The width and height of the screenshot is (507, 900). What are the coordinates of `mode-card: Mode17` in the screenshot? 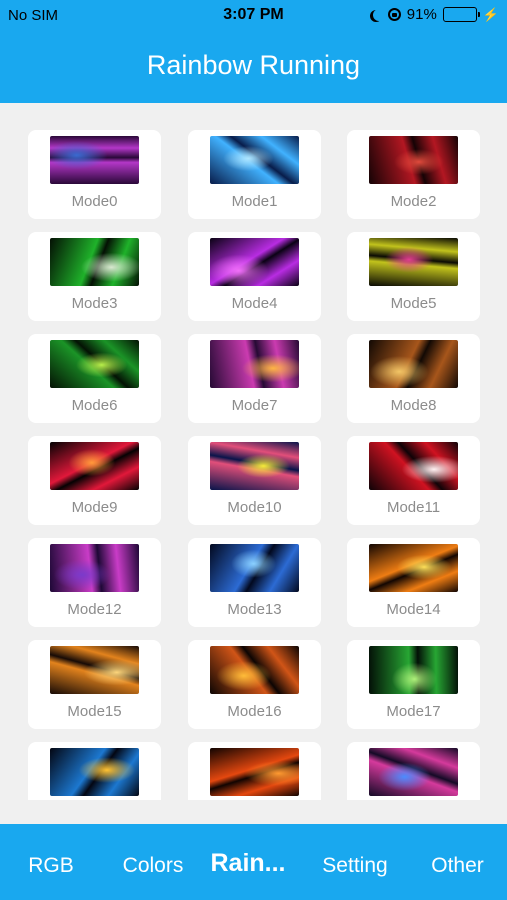 It's located at (413, 684).